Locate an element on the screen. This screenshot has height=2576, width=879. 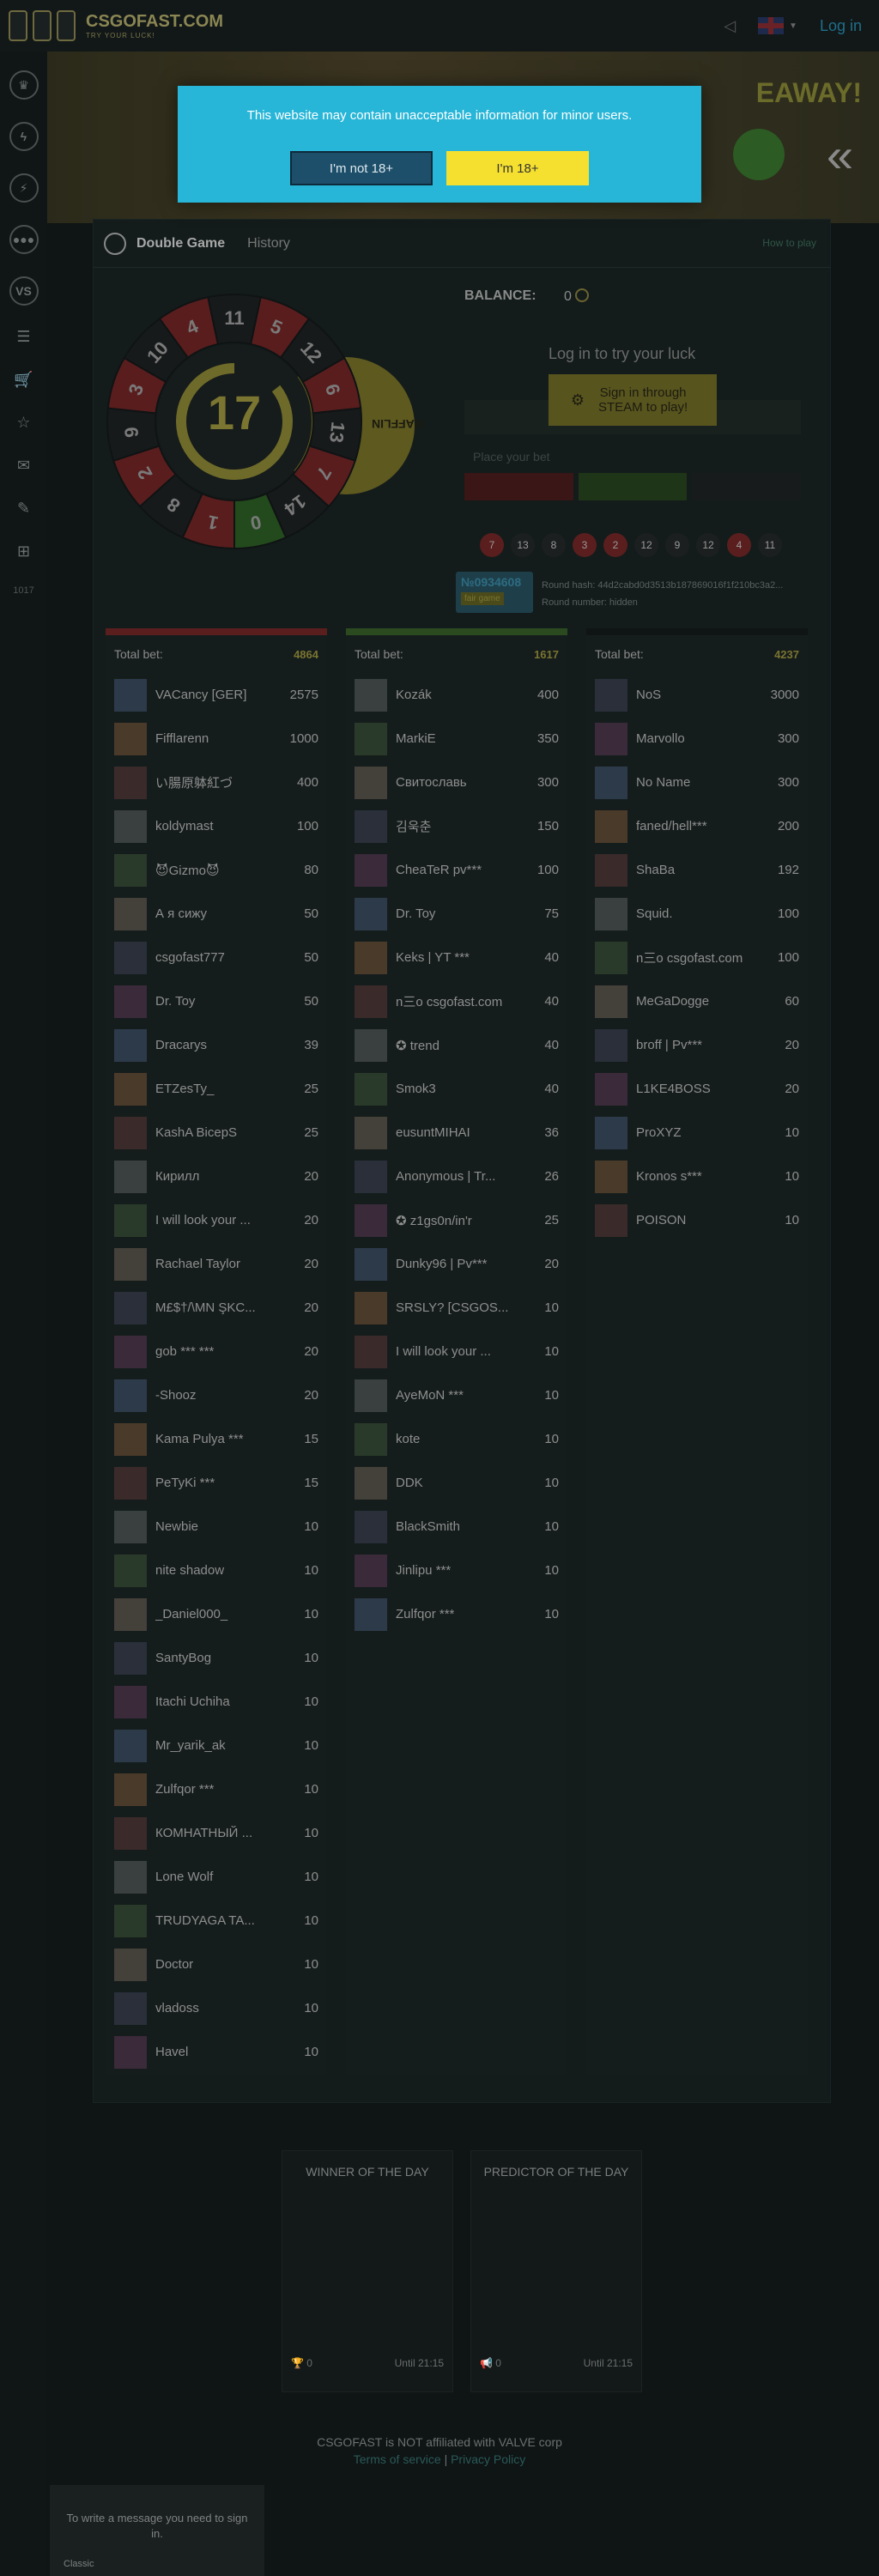
slash-lightning-icon: ⚡ is located at coordinates (24, 188).